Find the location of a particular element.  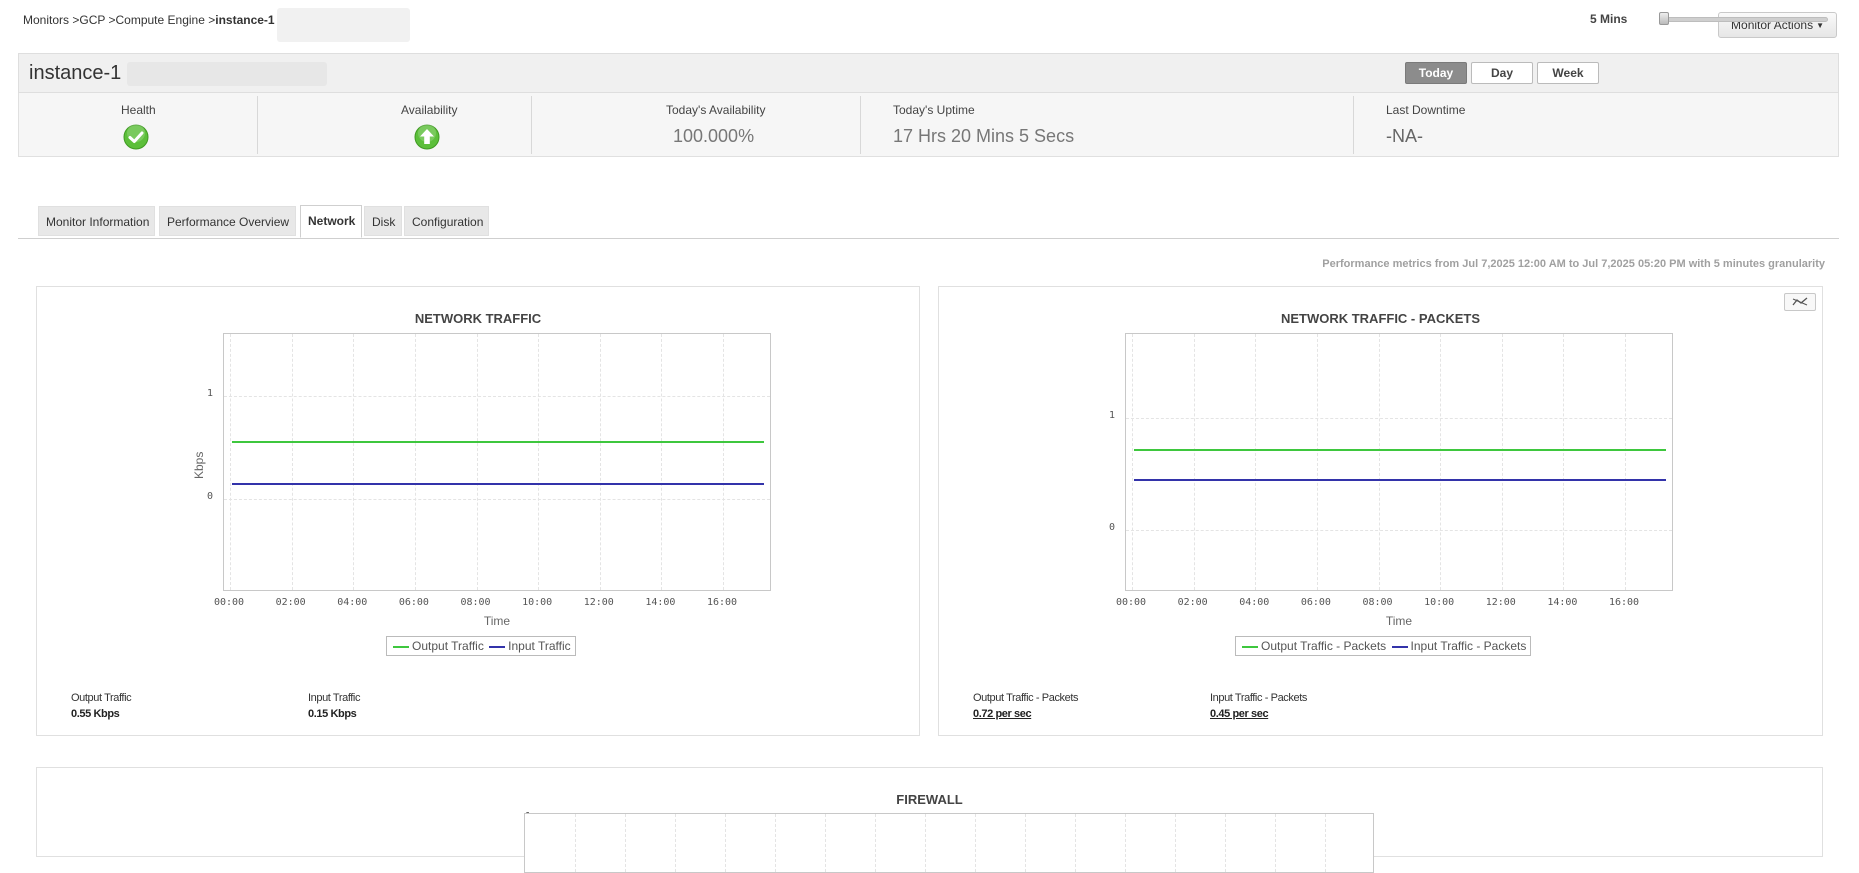

output-traffic-metric-value: 0.55 Kbps is located at coordinates (95, 714).